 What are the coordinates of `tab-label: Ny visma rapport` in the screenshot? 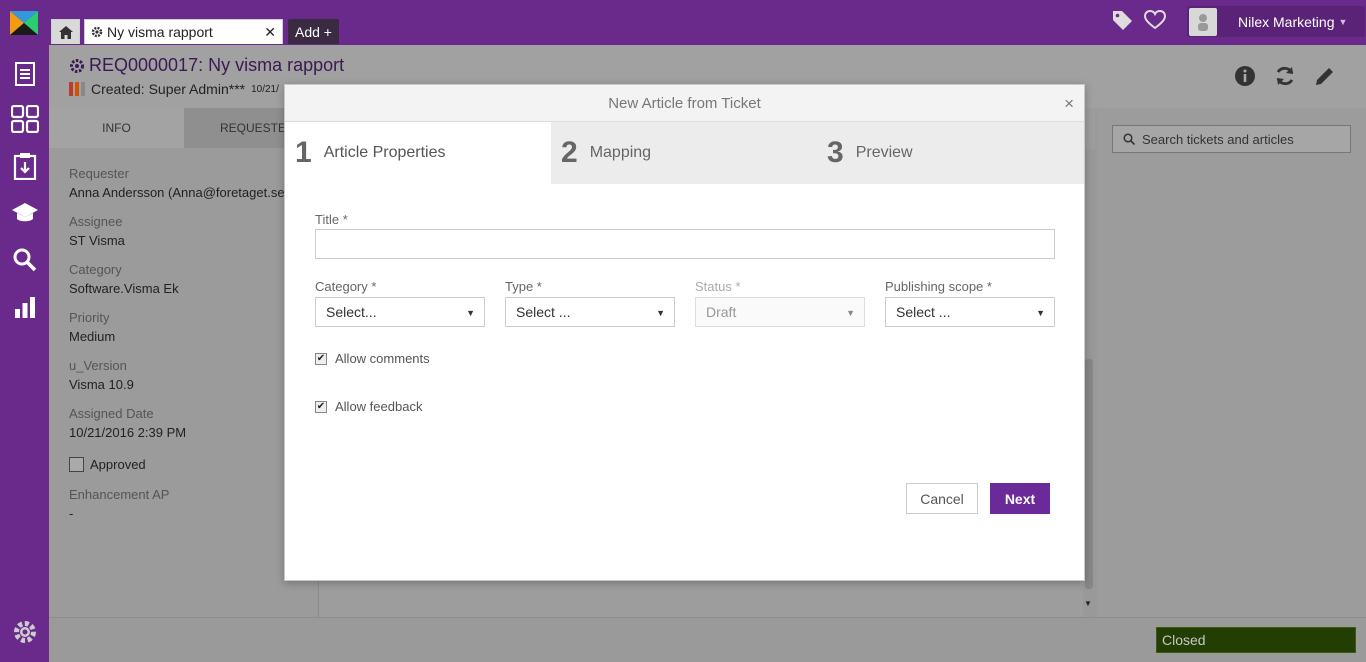 It's located at (160, 32).